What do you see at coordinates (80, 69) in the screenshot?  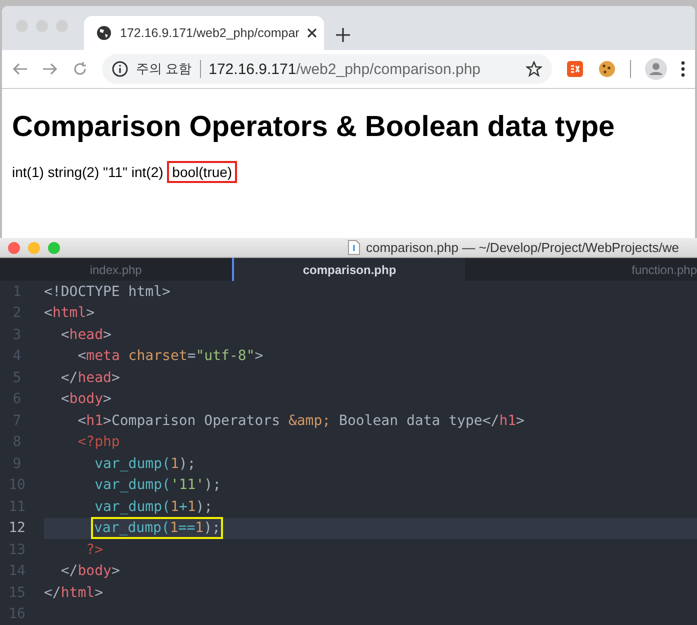 I see `reload-icon` at bounding box center [80, 69].